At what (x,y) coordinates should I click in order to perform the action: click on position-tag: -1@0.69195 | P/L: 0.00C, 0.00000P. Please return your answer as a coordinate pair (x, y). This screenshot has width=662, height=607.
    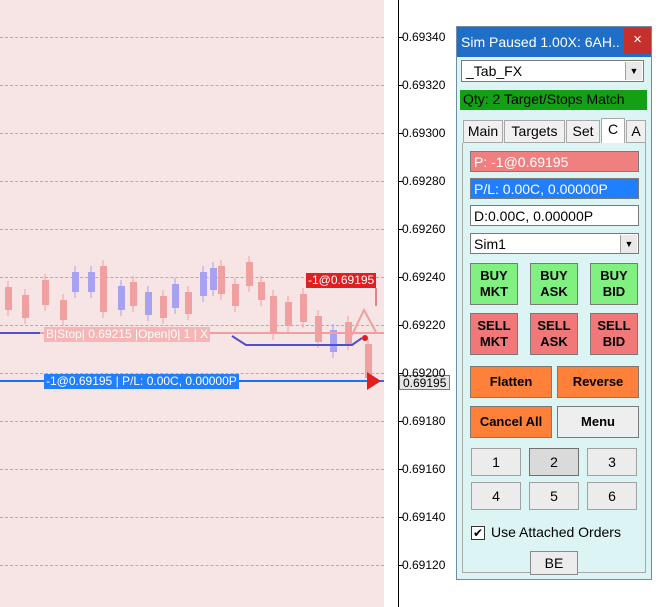
    Looking at the image, I should click on (141, 381).